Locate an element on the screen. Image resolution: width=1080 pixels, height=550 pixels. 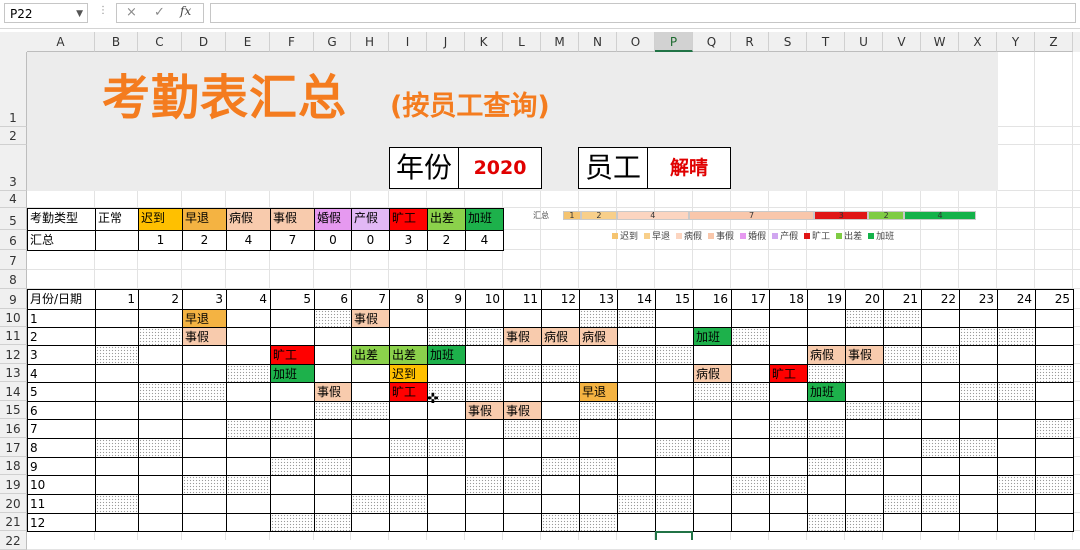
column-header-z: Z is located at coordinates (1054, 42).